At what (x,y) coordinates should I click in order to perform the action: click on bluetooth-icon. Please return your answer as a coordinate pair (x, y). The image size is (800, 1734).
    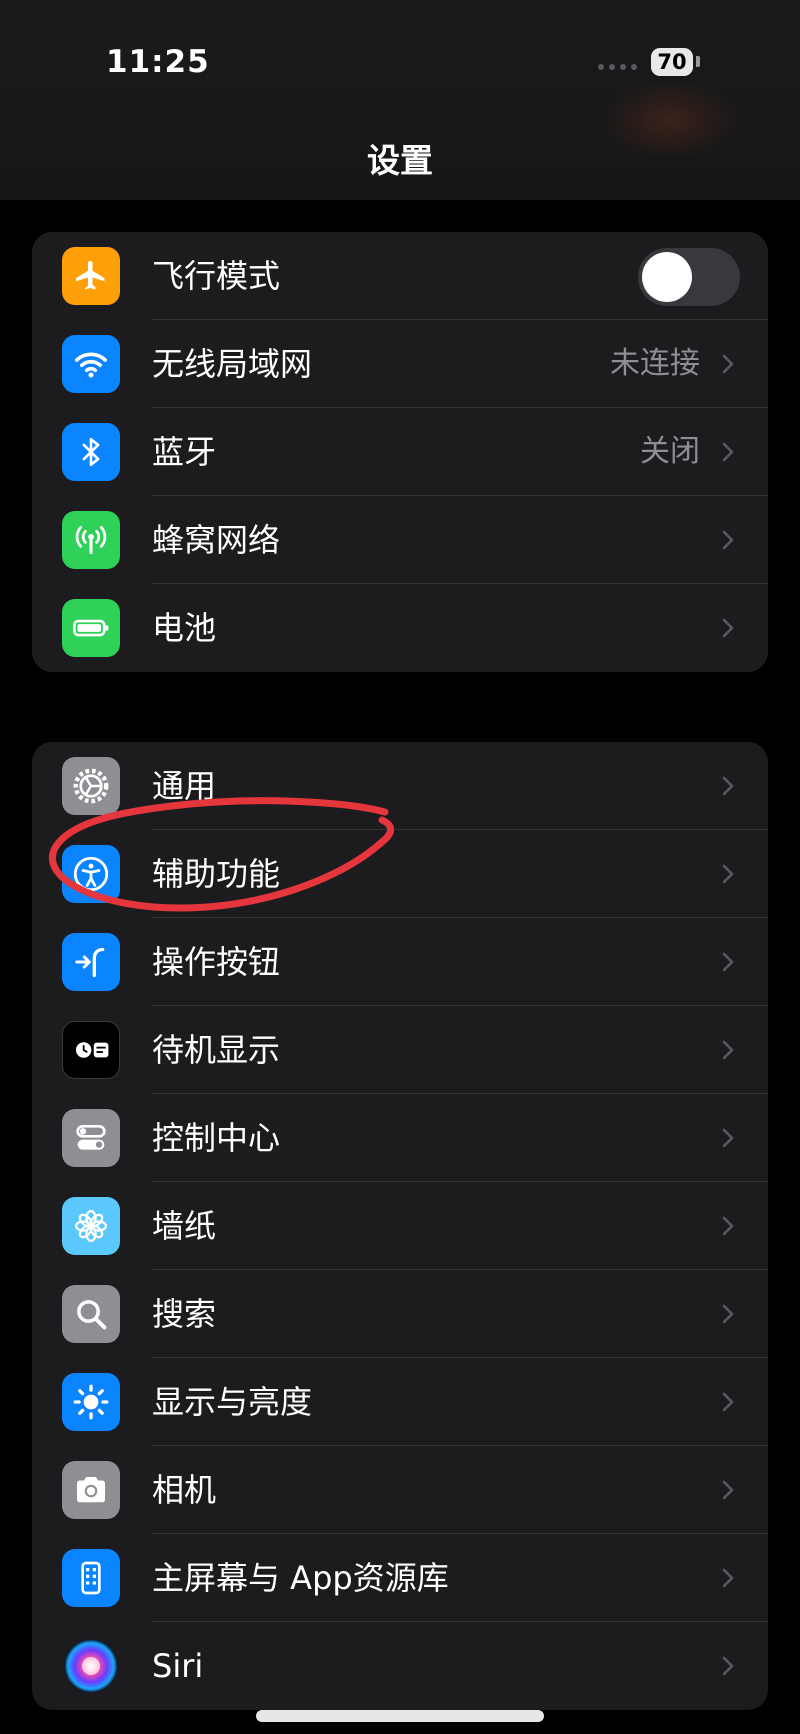
    Looking at the image, I should click on (91, 452).